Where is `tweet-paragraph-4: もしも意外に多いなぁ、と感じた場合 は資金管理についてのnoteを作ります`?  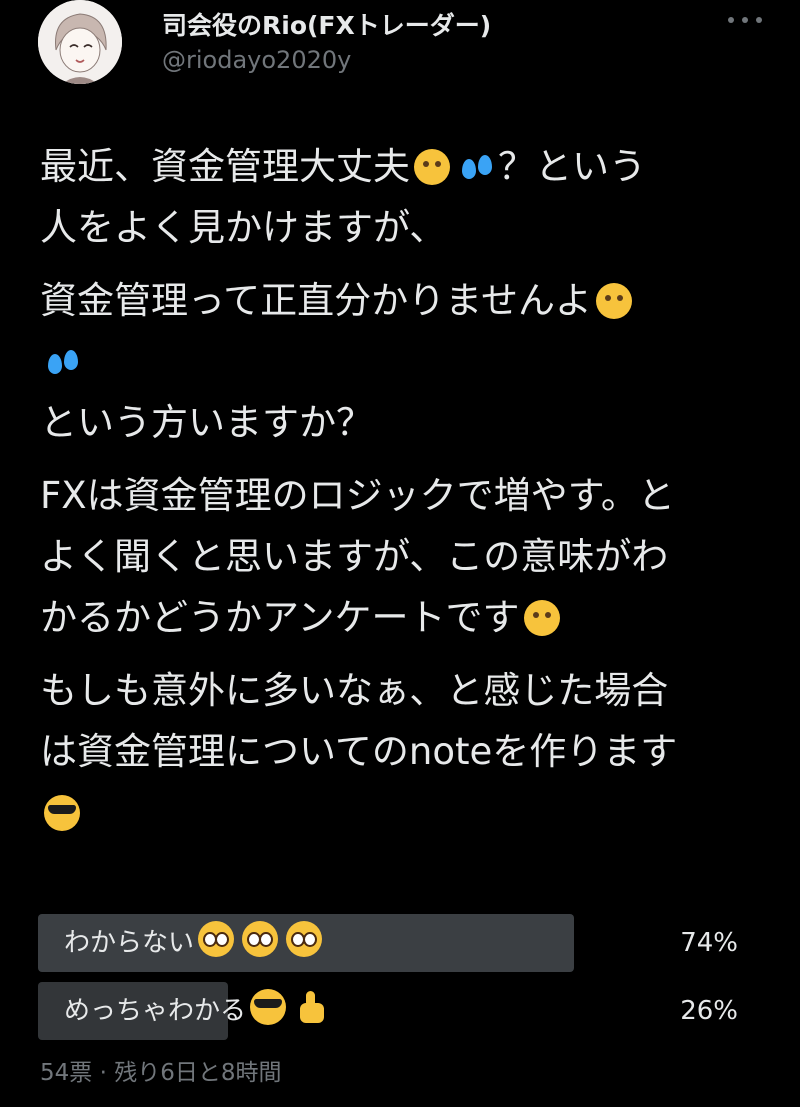 tweet-paragraph-4: もしも意外に多いなぁ、と感じた場合 は資金管理についてのnoteを作ります is located at coordinates (400, 751).